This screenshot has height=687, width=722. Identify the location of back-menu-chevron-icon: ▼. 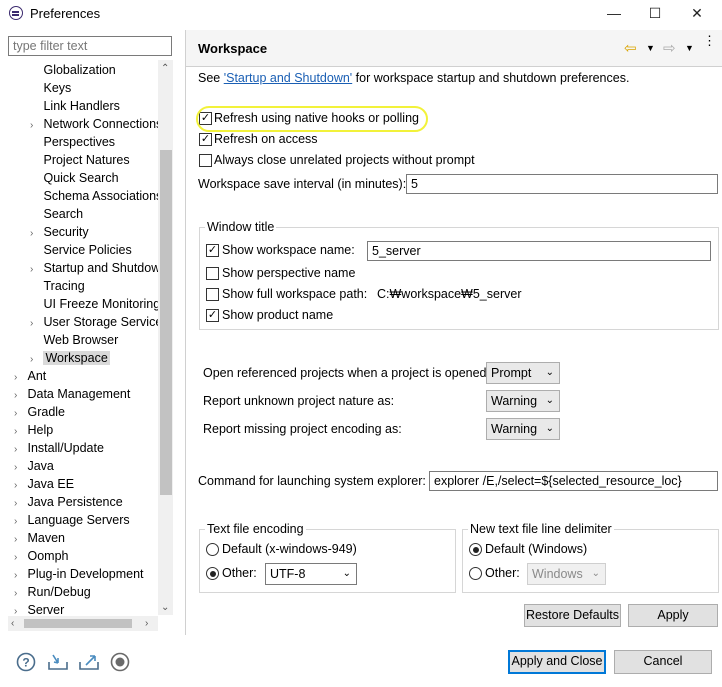
(650, 48).